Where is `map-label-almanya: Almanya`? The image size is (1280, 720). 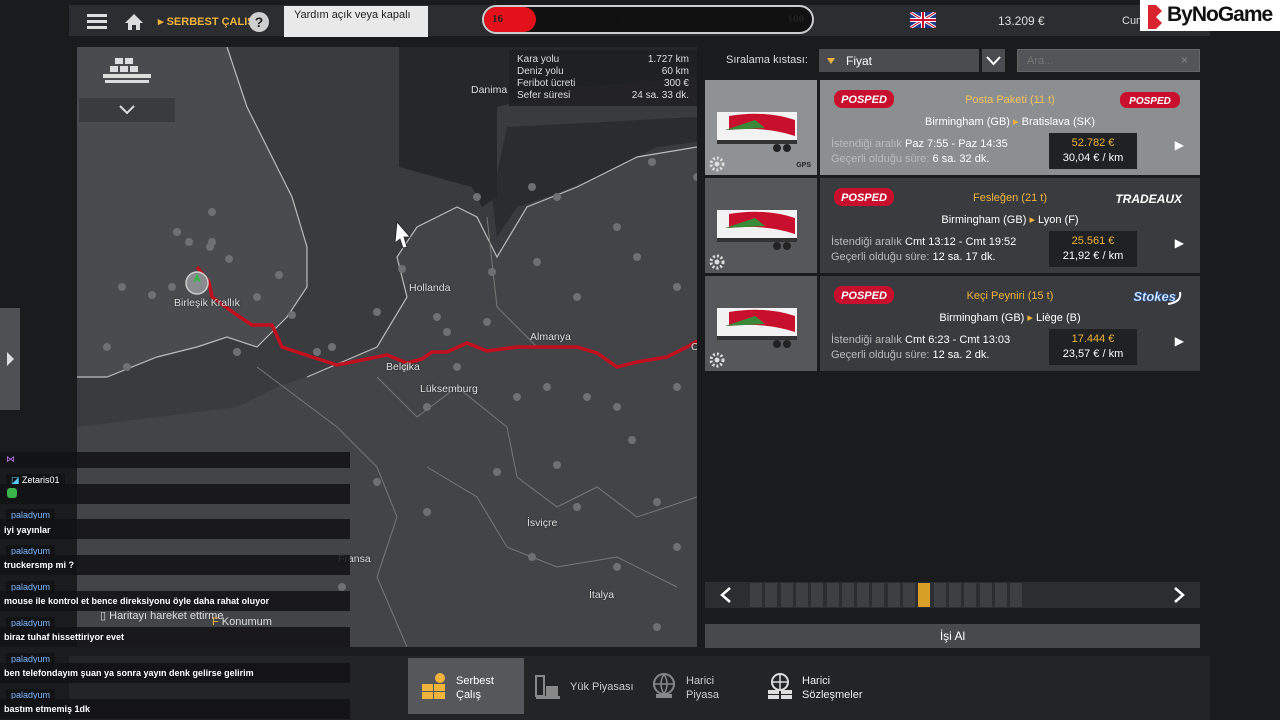 map-label-almanya: Almanya is located at coordinates (550, 337).